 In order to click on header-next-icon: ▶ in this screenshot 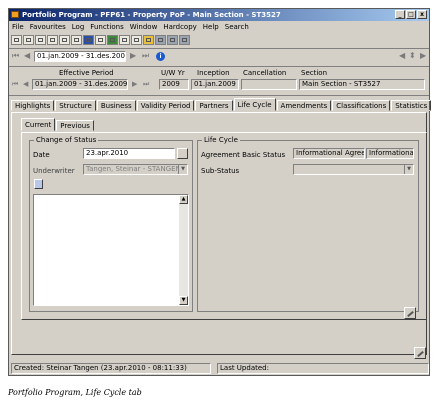, I will do `click(134, 84)`.